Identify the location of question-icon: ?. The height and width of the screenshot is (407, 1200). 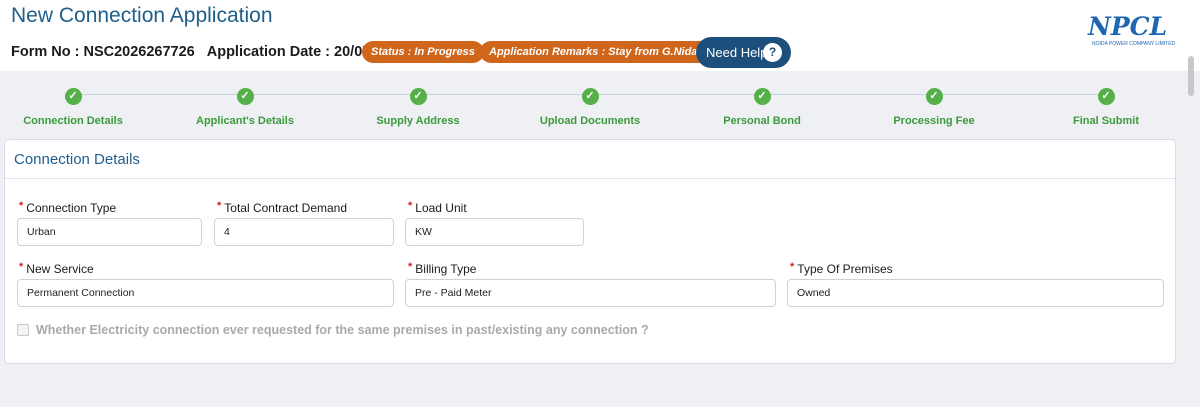
(772, 52).